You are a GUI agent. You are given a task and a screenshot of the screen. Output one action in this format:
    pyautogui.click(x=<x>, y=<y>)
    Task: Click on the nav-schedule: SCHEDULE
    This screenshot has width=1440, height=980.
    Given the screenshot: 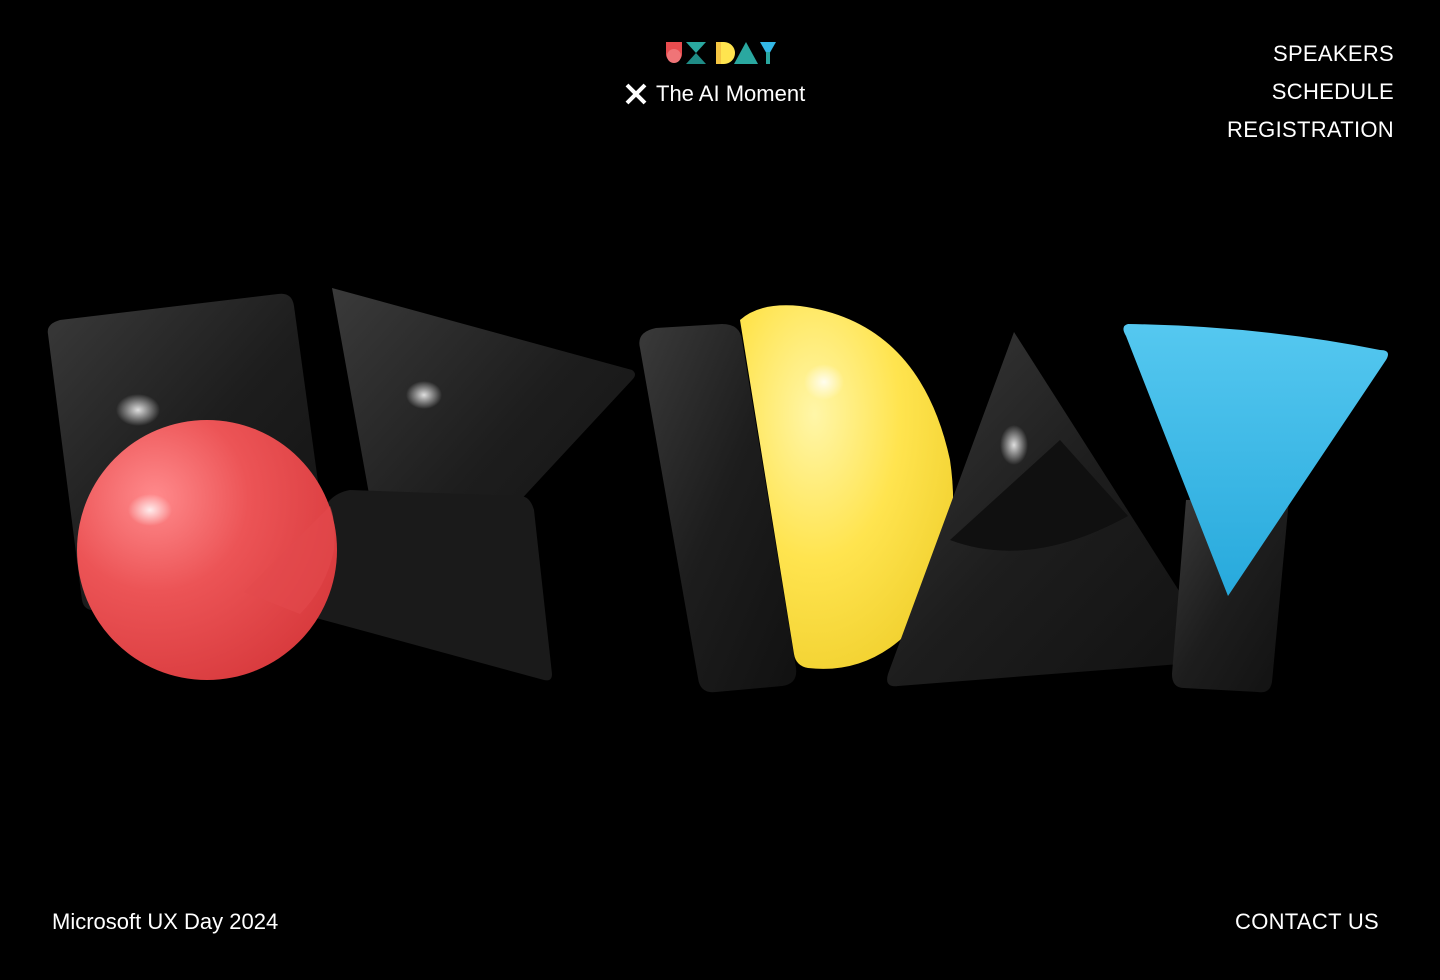 What is the action you would take?
    pyautogui.click(x=1333, y=92)
    